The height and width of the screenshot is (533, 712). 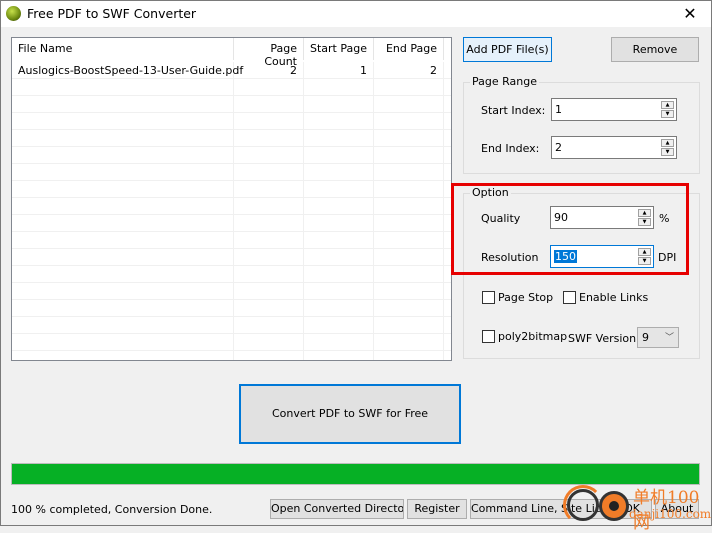 What do you see at coordinates (437, 509) in the screenshot?
I see `register-button: Register` at bounding box center [437, 509].